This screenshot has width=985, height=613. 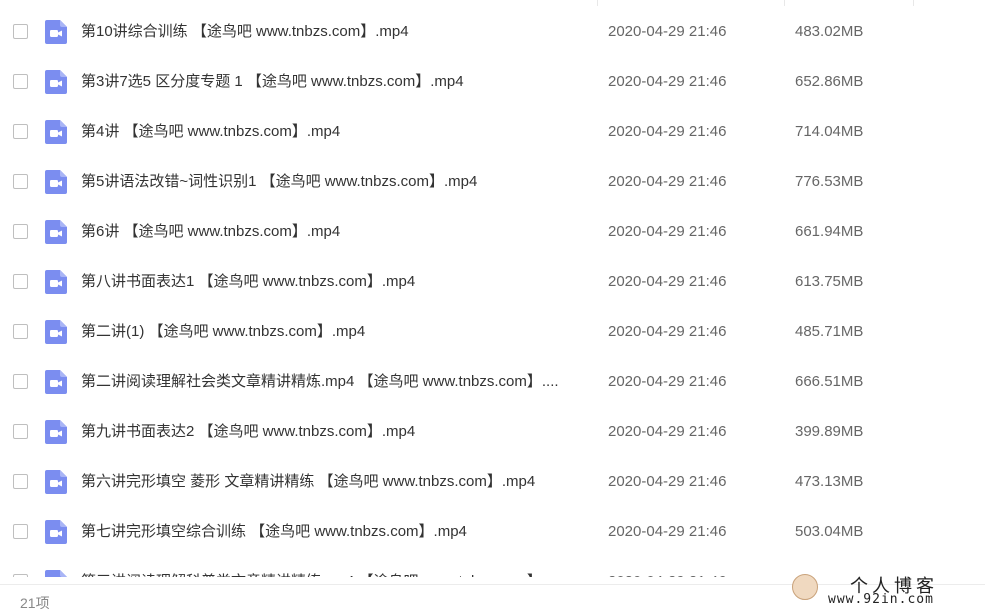 I want to click on file-name: 第二讲(1) 【途鸟吧 www.tnbzs.com】.mp4, so click(x=223, y=332).